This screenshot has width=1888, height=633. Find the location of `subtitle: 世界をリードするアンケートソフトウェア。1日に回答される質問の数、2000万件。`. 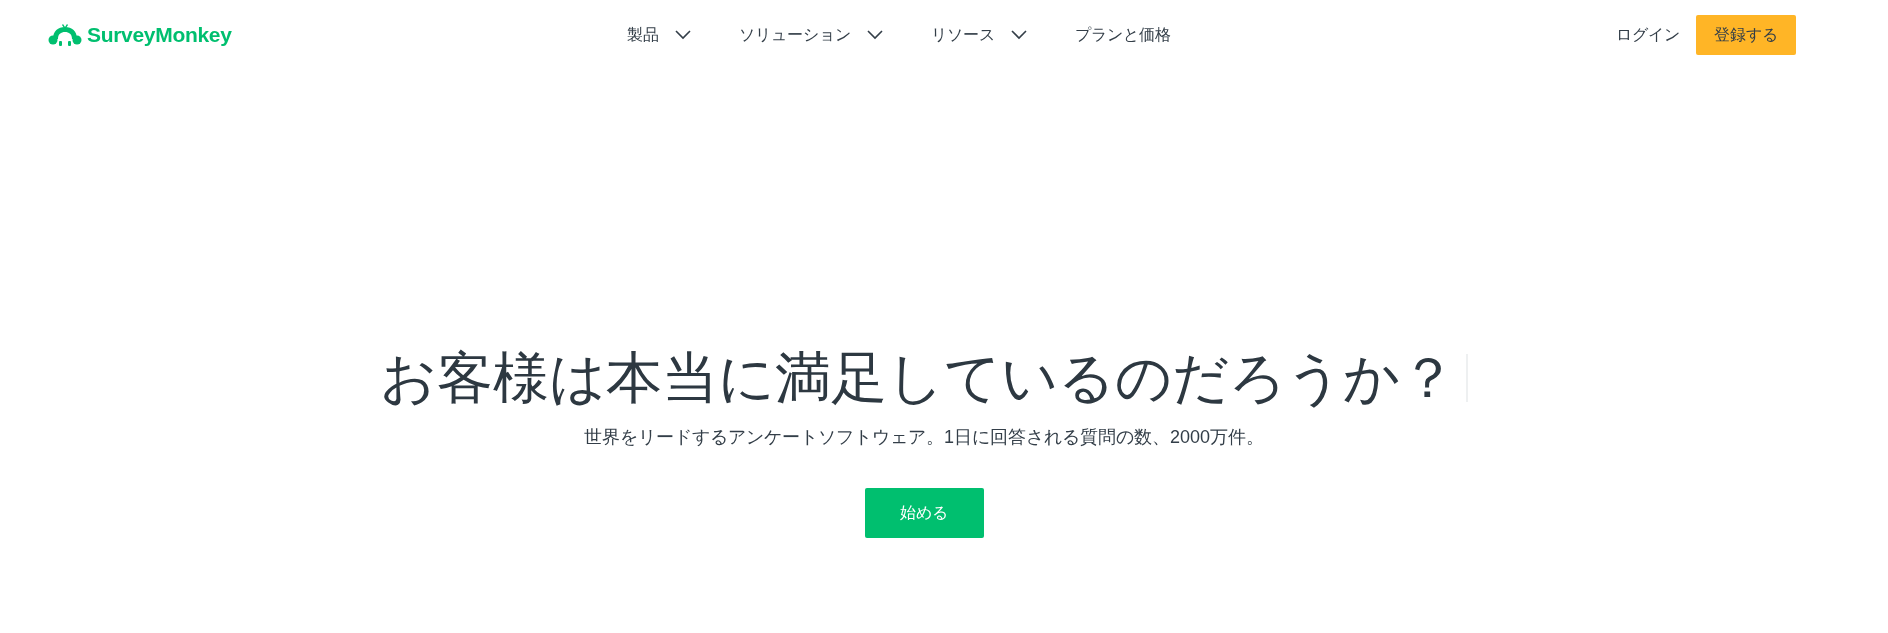

subtitle: 世界をリードするアンケートソフトウェア。1日に回答される質問の数、2000万件。 is located at coordinates (924, 437).